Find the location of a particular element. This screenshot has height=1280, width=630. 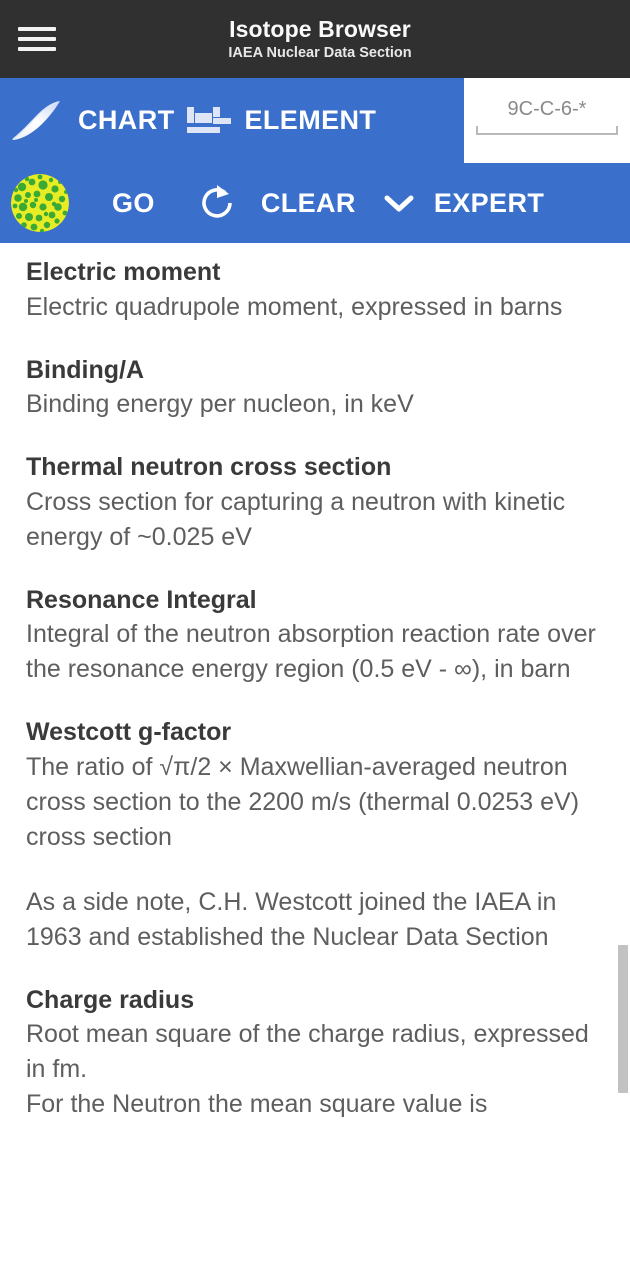

go-button: GO is located at coordinates (133, 203).